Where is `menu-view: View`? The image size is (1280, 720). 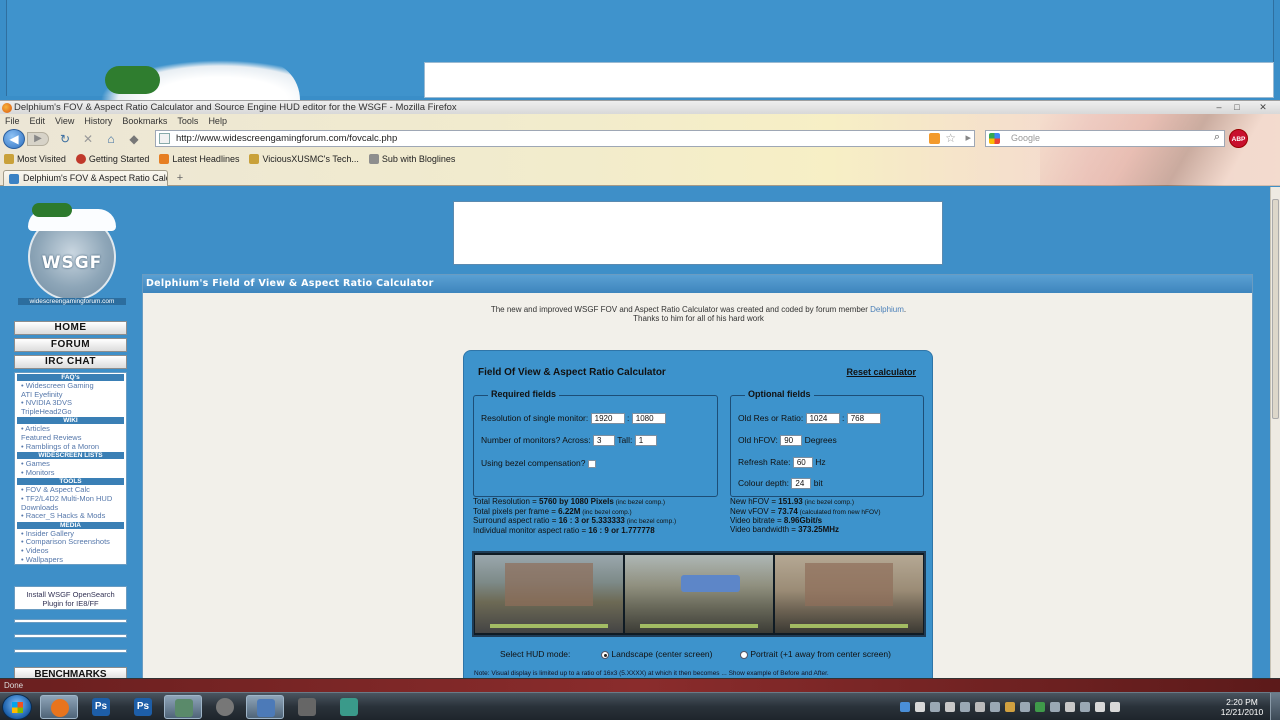 menu-view: View is located at coordinates (64, 122).